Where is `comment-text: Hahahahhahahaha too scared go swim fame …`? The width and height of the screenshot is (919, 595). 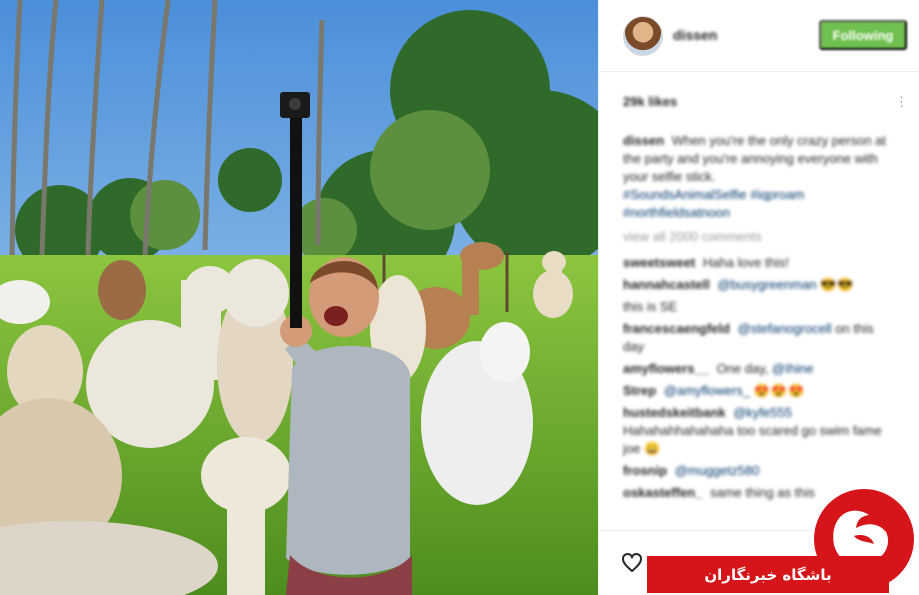
comment-text: Hahahahhahahaha too scared go swim fame … is located at coordinates (752, 439).